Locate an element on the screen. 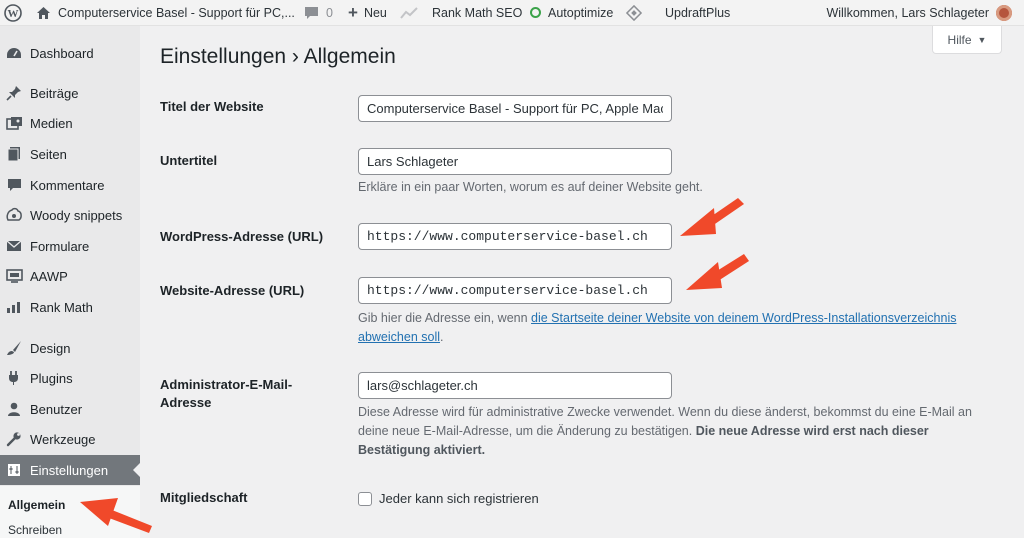 The width and height of the screenshot is (1024, 538). svg-text: W is located at coordinates (13, 14).